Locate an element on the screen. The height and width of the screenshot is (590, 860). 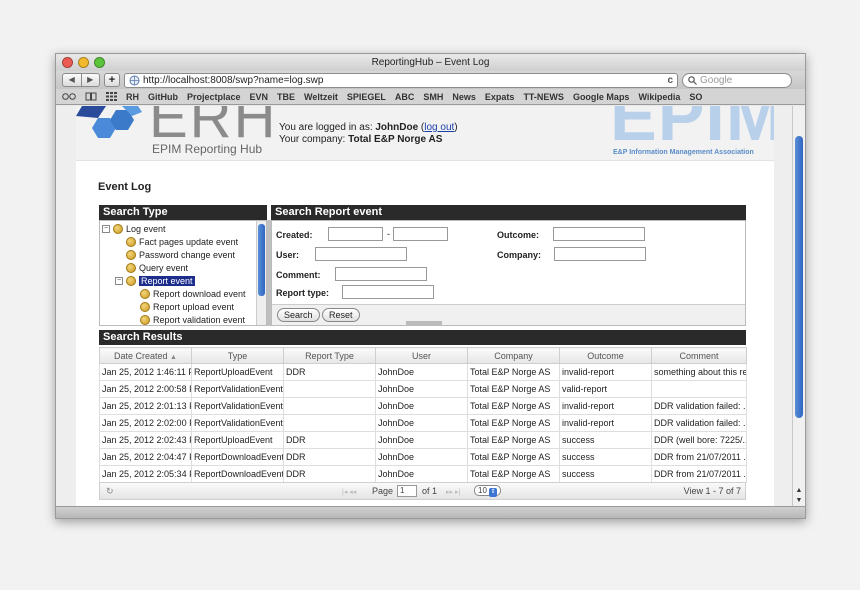
column-header-date-created: Date Created ▲ is located at coordinates (145, 355).